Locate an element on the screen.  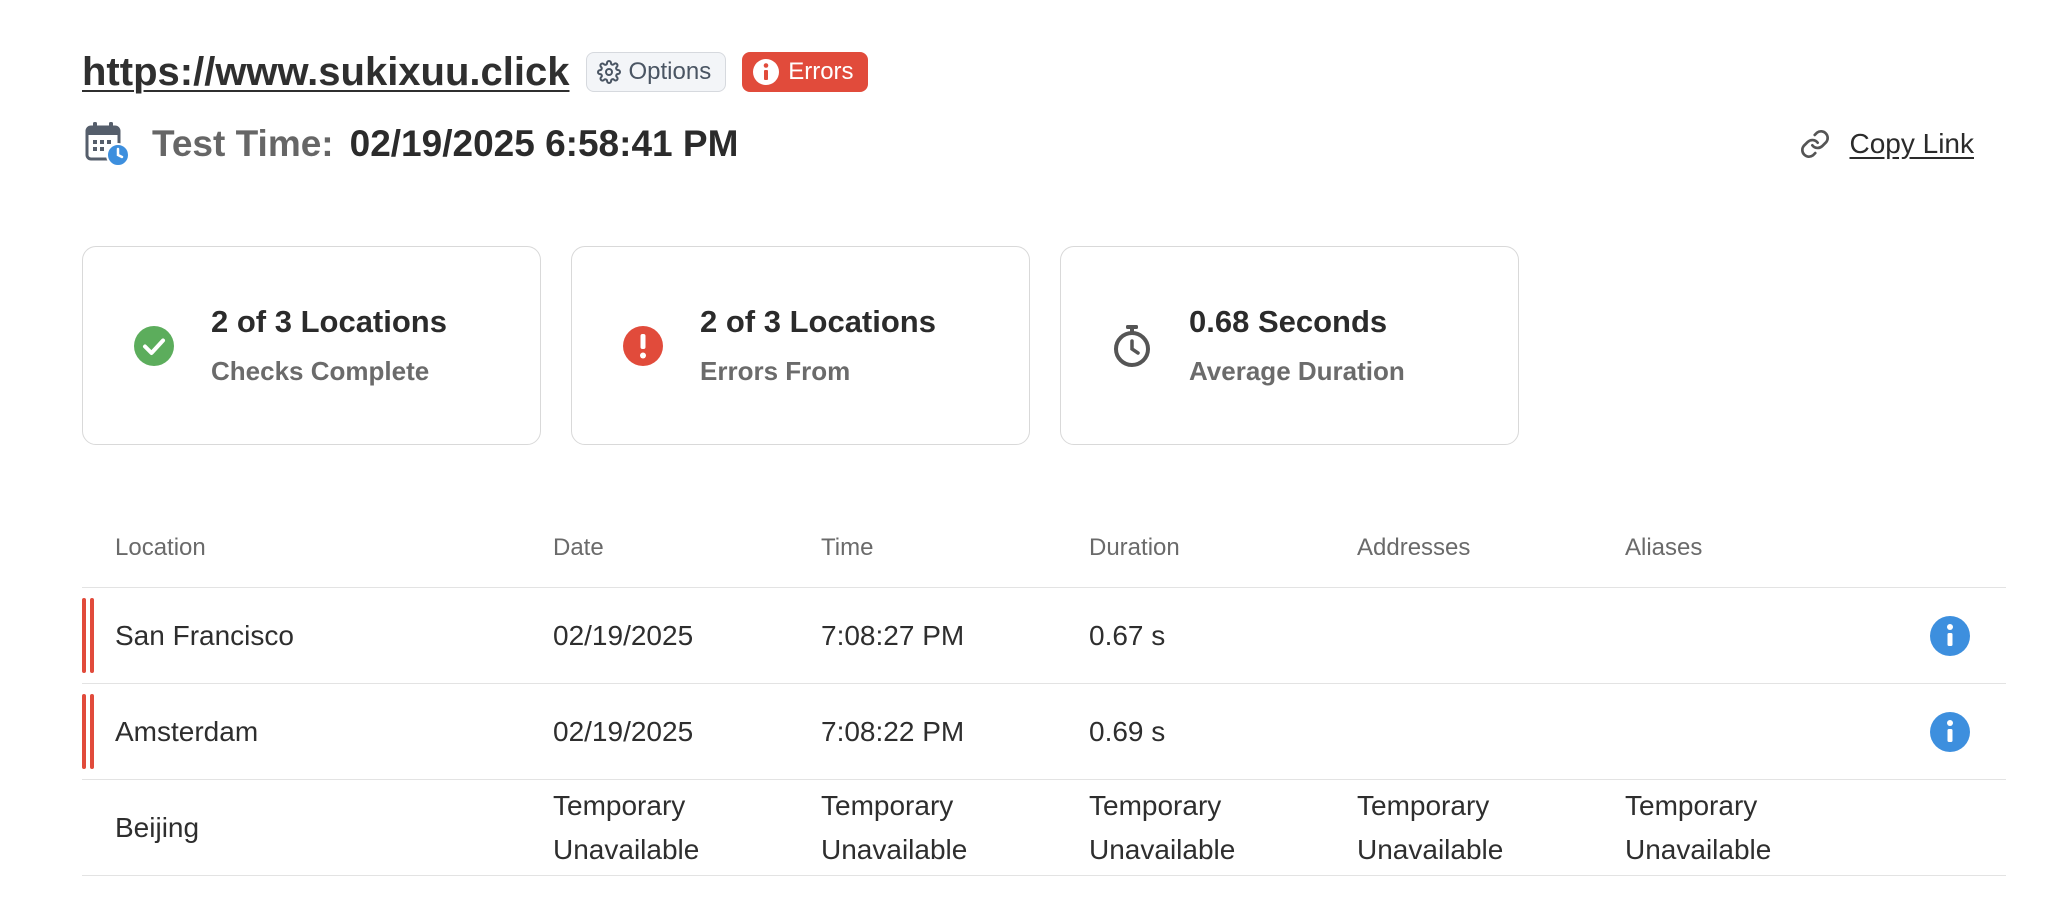
errors-label: Errors is located at coordinates (821, 71).